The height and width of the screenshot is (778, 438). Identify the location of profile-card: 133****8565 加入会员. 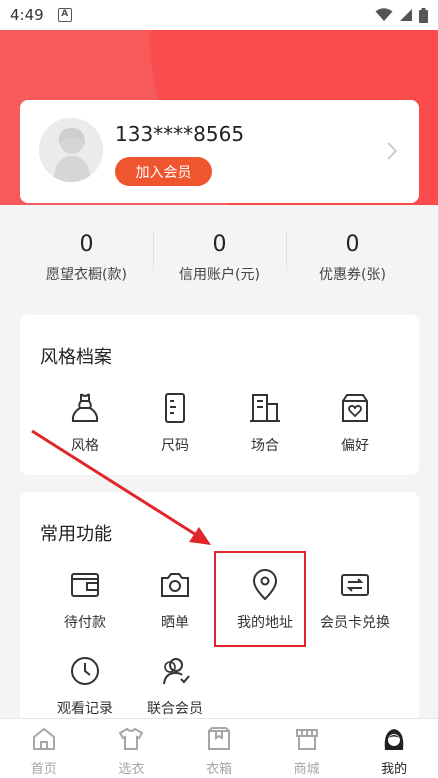
(219, 151).